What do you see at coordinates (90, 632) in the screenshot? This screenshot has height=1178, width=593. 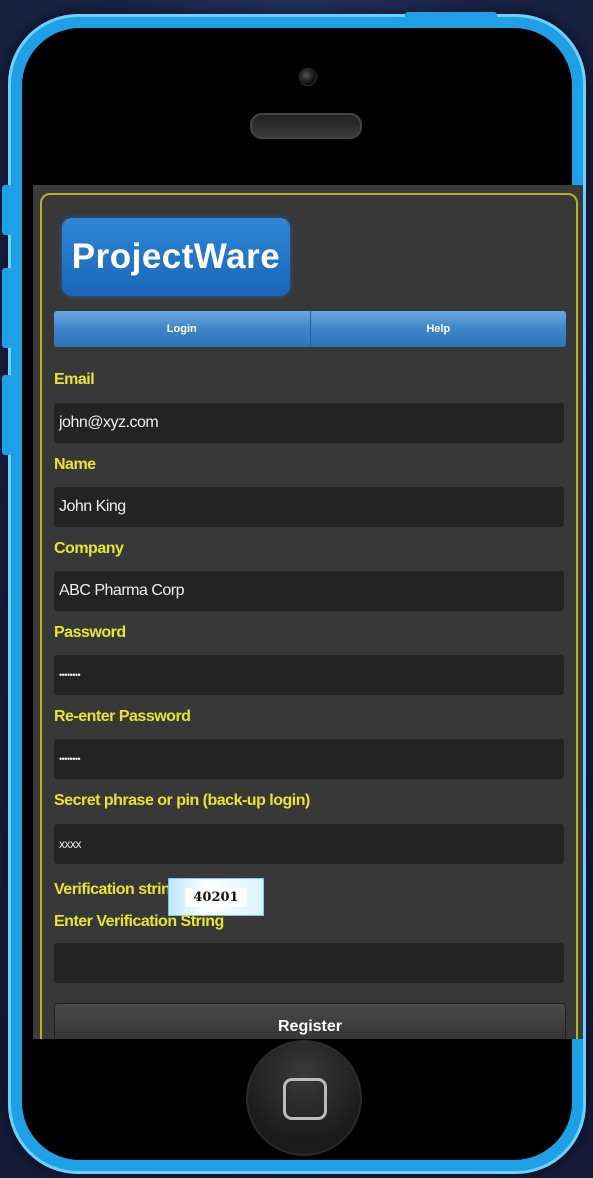 I see `password-label: Password` at bounding box center [90, 632].